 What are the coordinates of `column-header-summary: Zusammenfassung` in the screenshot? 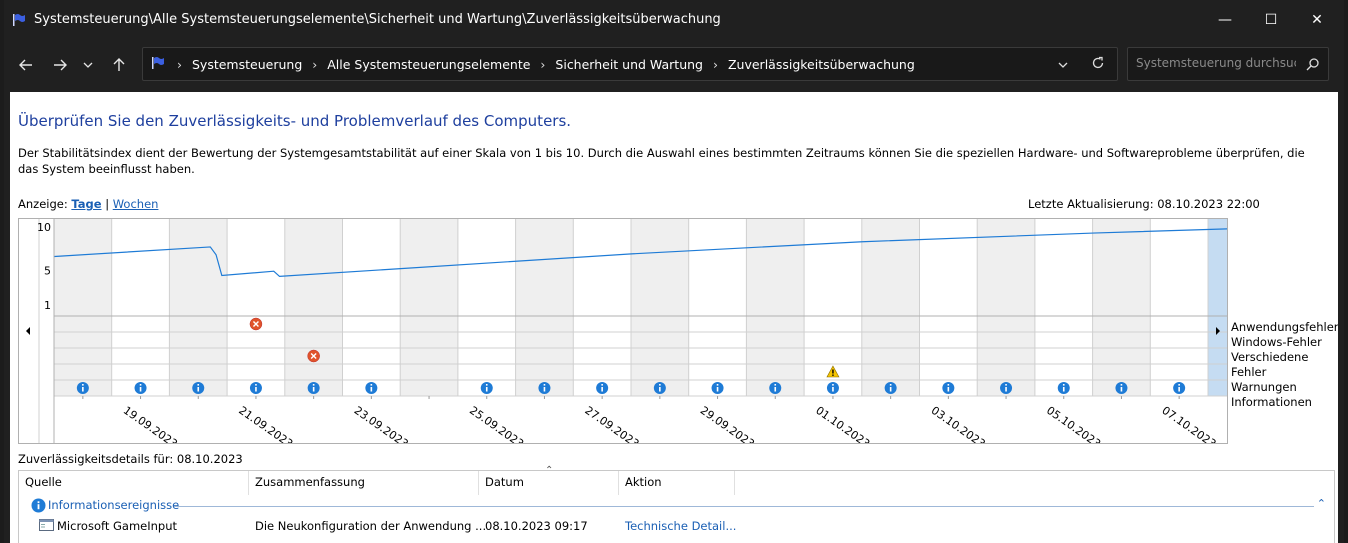 It's located at (364, 483).